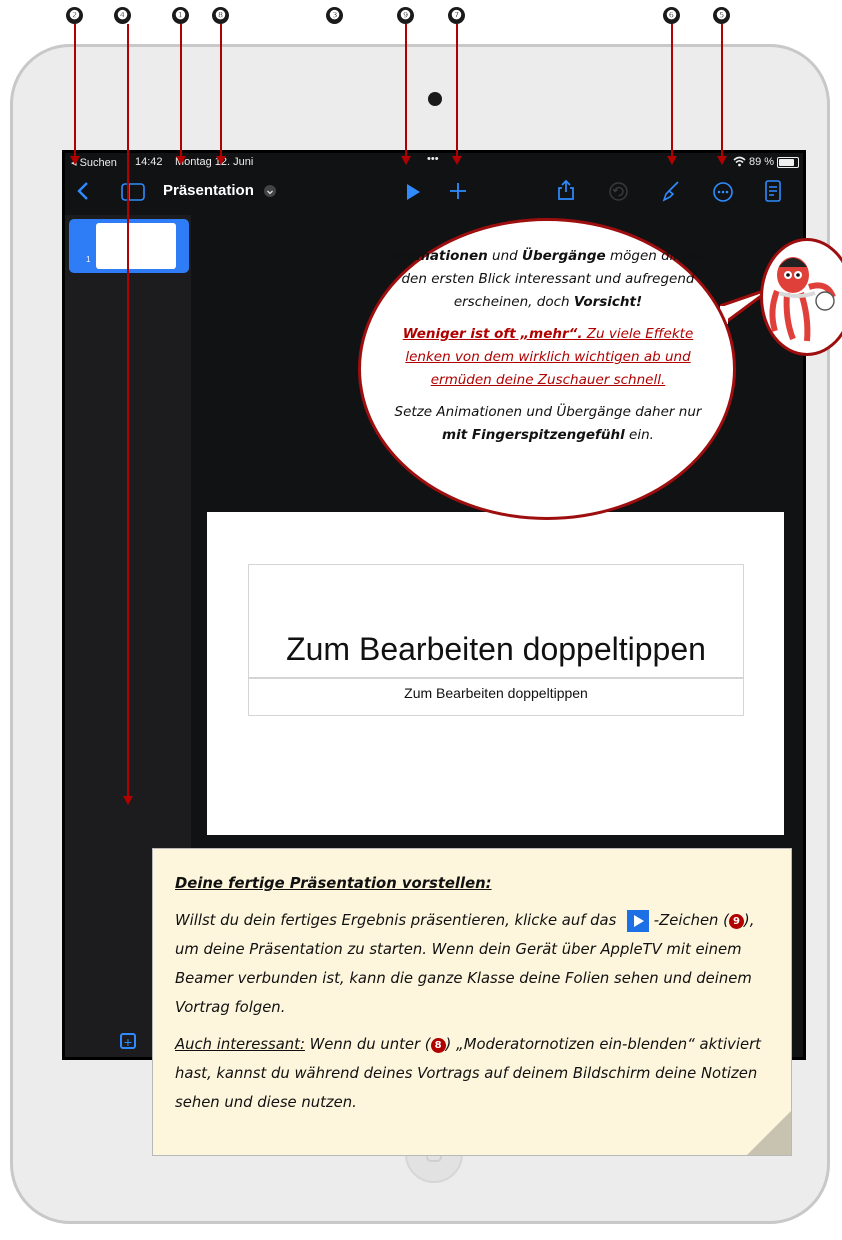  What do you see at coordinates (74, 15) in the screenshot?
I see `marker-2: ❷` at bounding box center [74, 15].